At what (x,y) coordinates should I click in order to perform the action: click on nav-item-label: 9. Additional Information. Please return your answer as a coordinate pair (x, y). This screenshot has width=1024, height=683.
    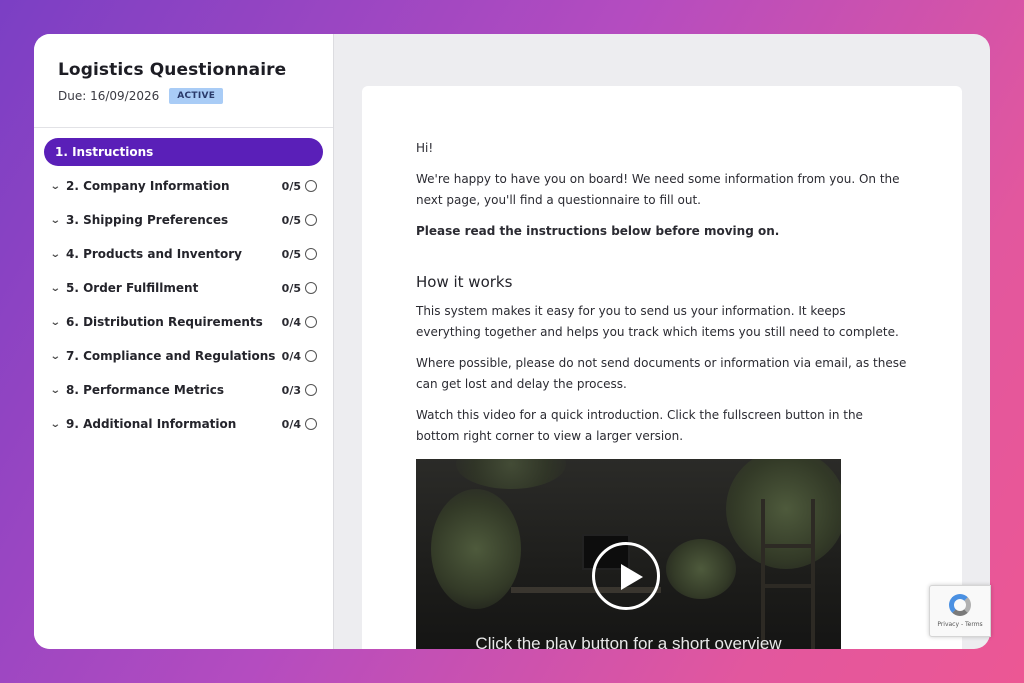
    Looking at the image, I should click on (151, 424).